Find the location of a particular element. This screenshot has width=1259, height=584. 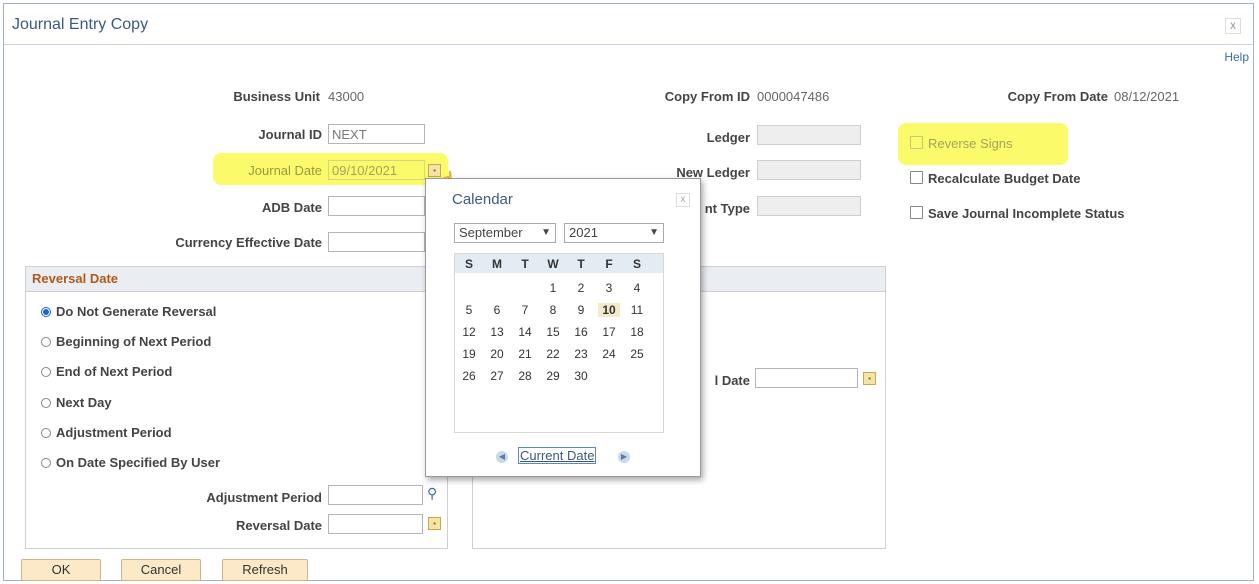

year-value: 2021 is located at coordinates (583, 232).